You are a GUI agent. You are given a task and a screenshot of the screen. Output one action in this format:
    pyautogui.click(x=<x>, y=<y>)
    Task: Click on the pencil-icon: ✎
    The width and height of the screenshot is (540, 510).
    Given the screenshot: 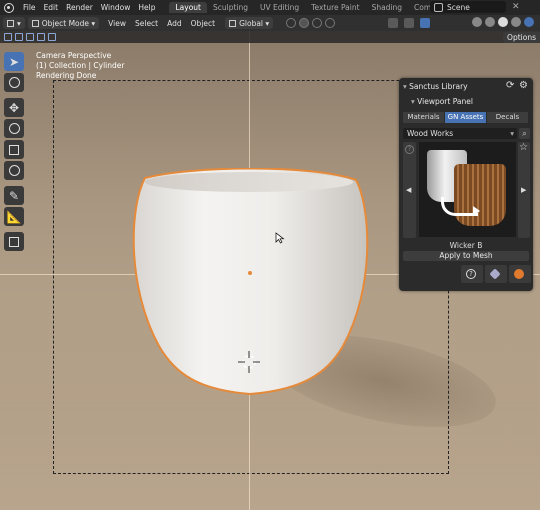 What is the action you would take?
    pyautogui.click(x=14, y=195)
    